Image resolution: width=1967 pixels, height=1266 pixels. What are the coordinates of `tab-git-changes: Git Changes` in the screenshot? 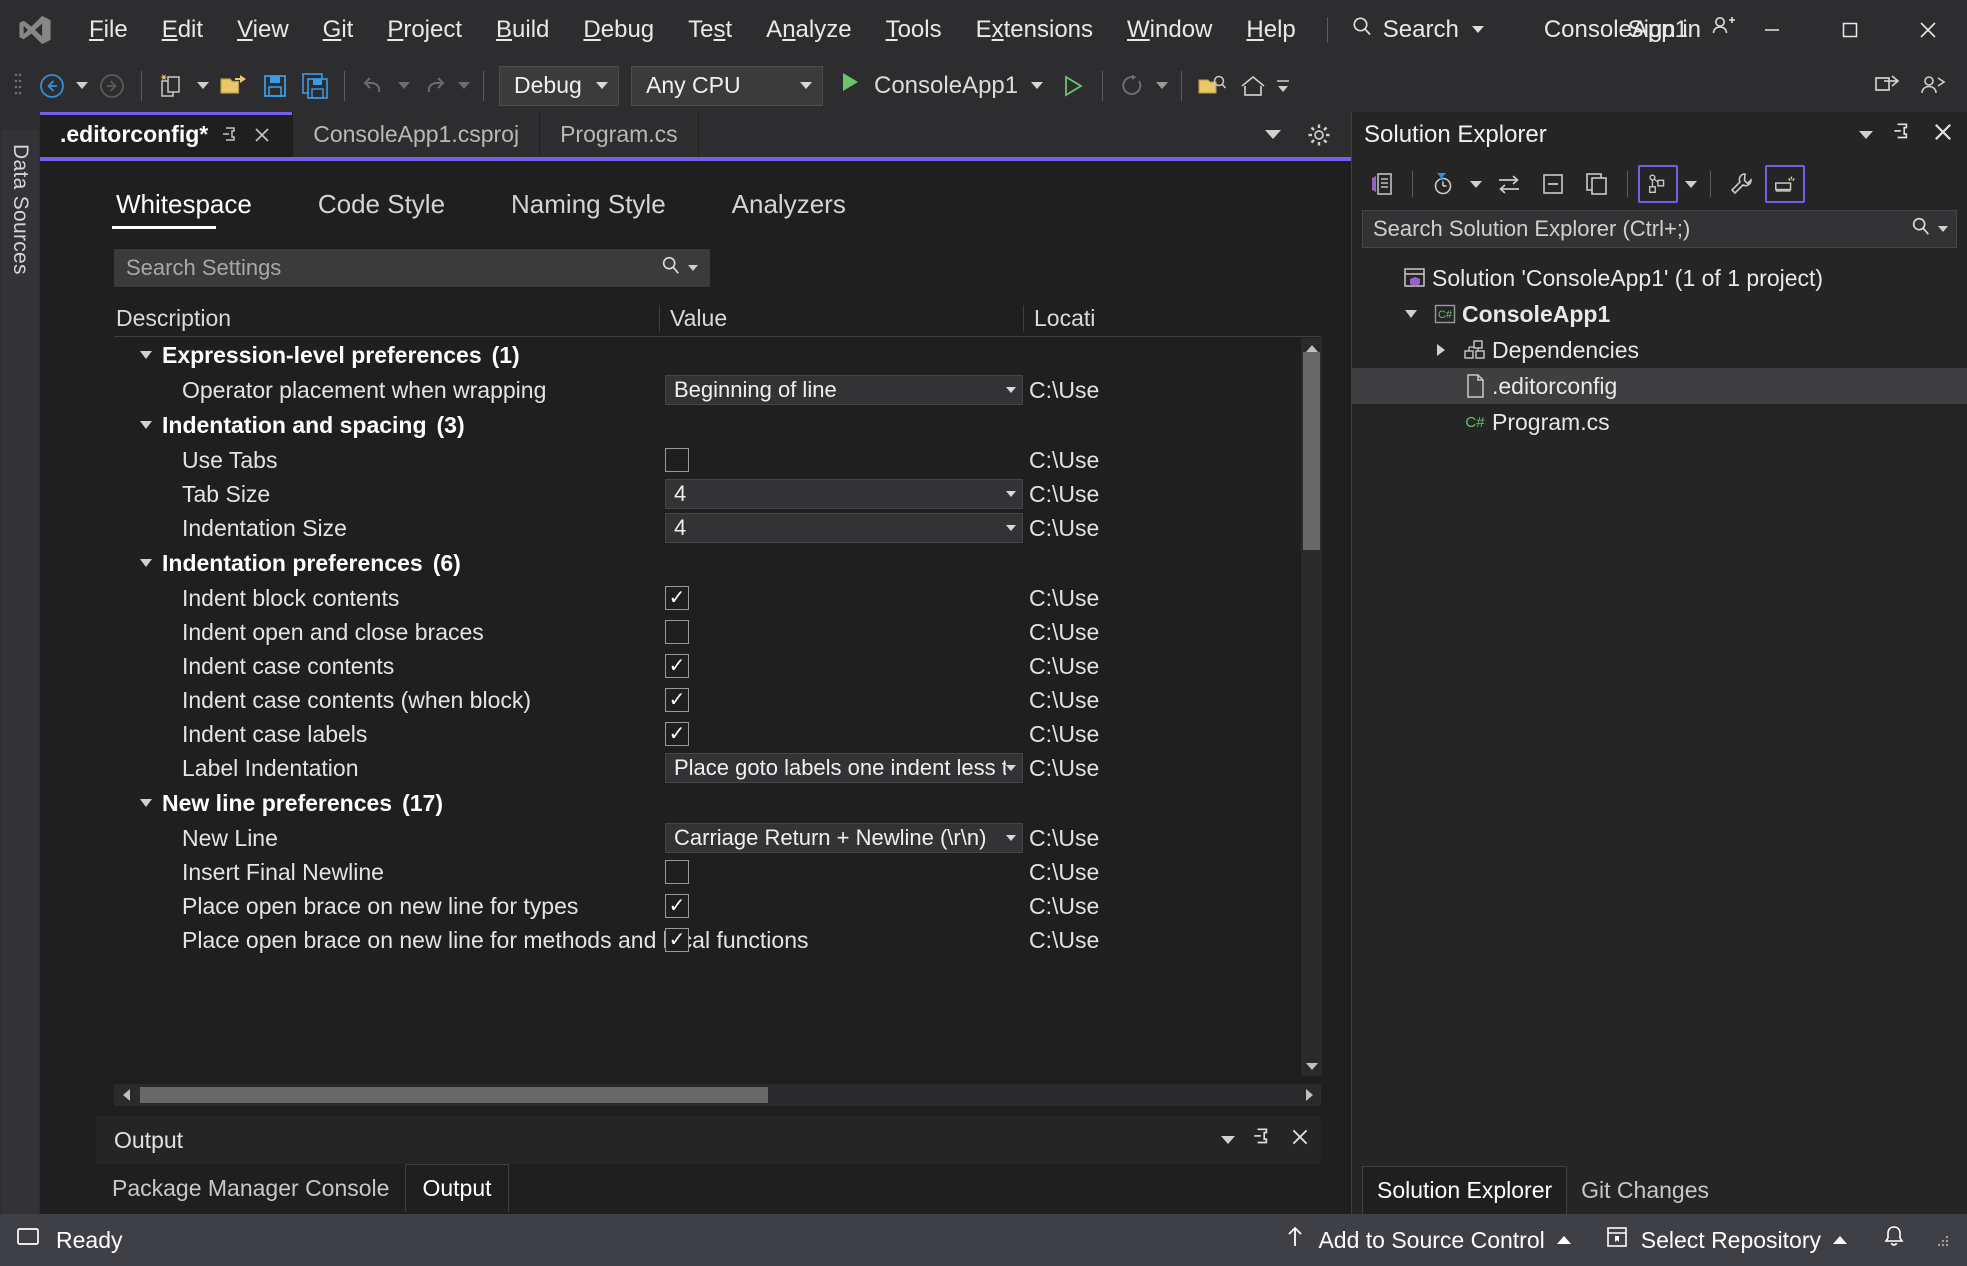 It's located at (1645, 1190).